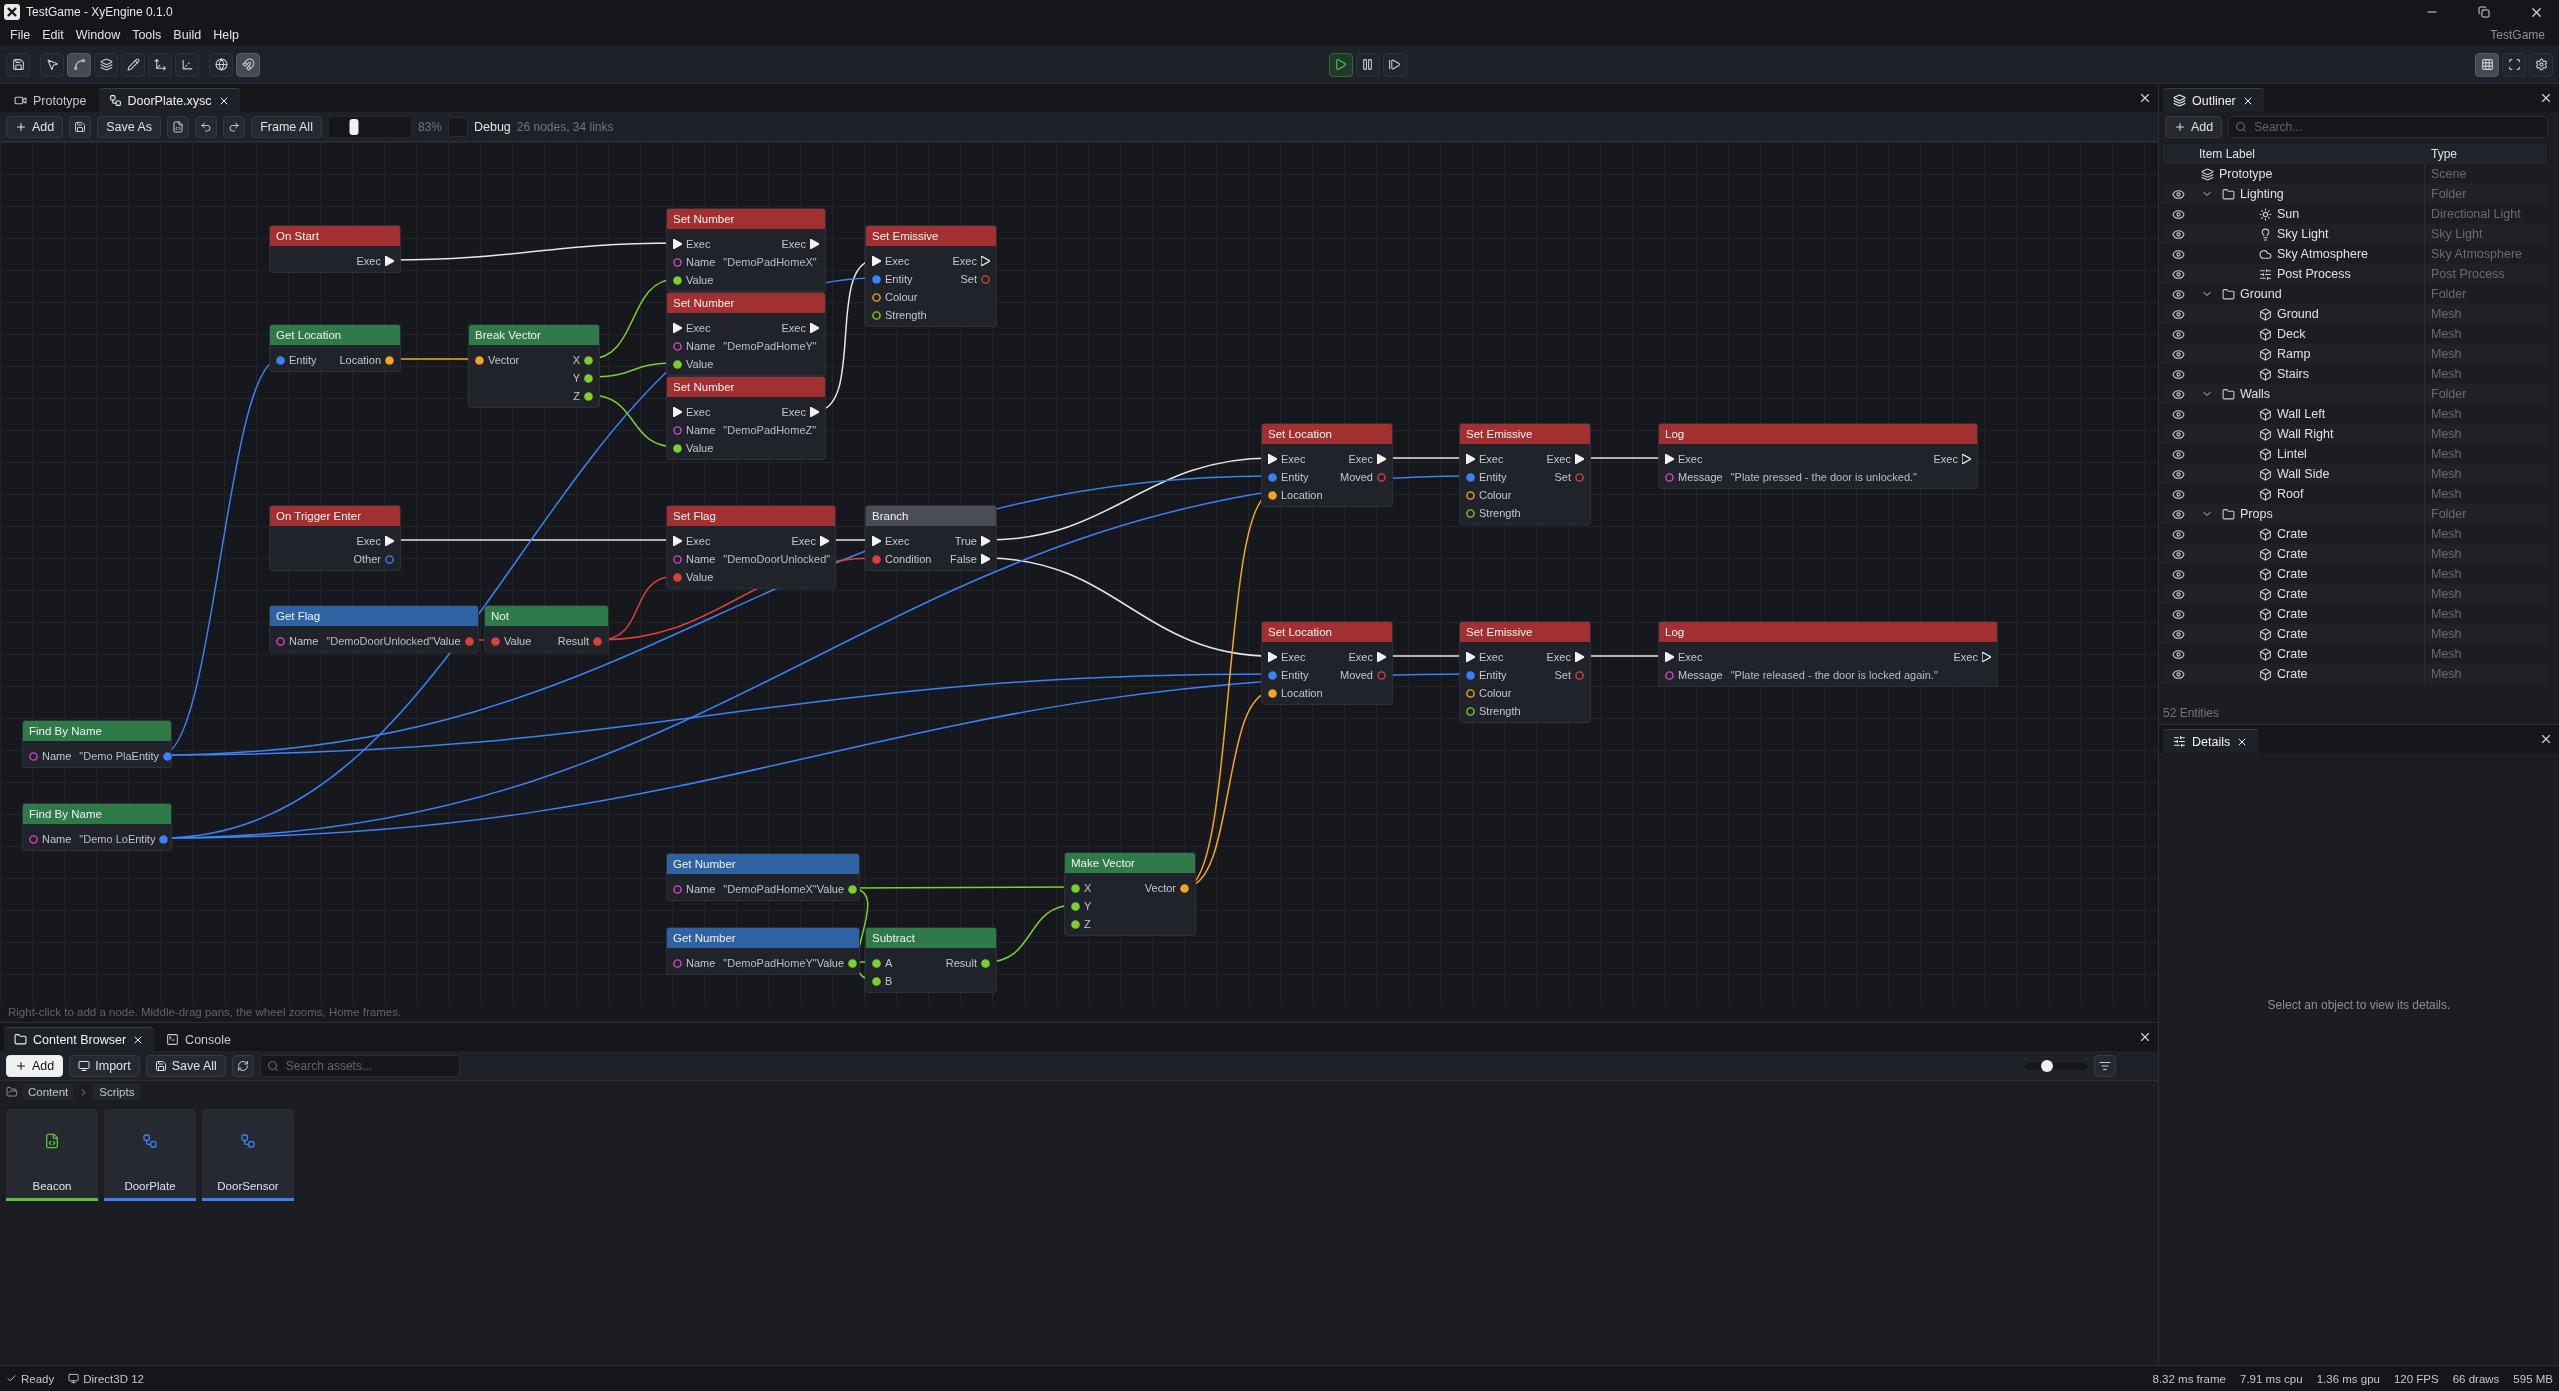 This screenshot has height=1391, width=2559. Describe the element at coordinates (1525, 672) in the screenshot. I see `graph-node: Set Emissive Exec Exec Entity Set Colour Strength` at that location.